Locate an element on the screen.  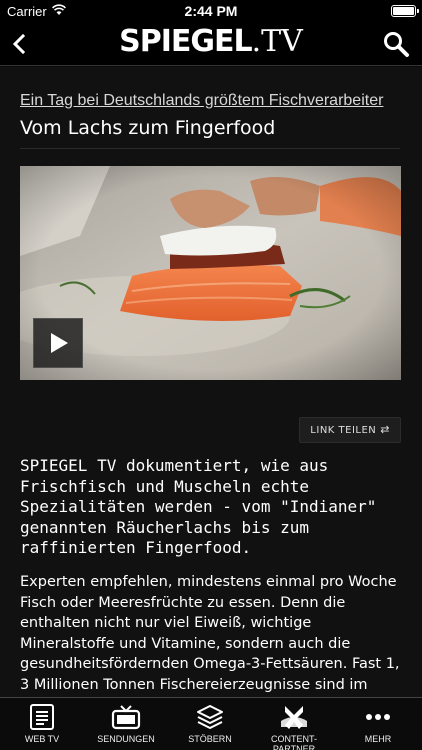
status-bar: Carrier 2:44 PM is located at coordinates (211, 11).